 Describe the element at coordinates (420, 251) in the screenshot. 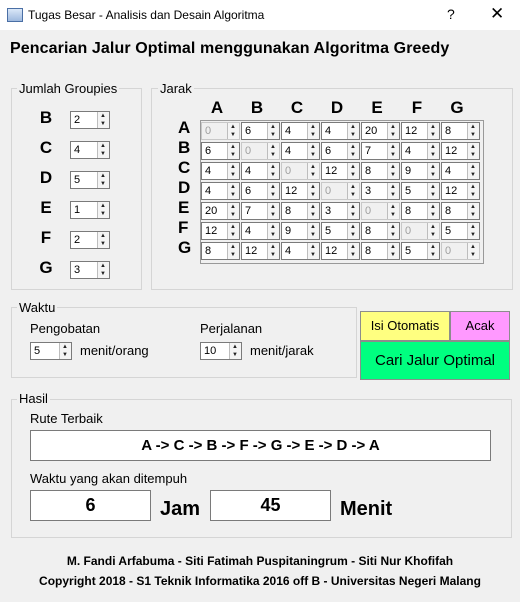

I see `jarak-cell-g-f: 5 ▲ ▼` at that location.